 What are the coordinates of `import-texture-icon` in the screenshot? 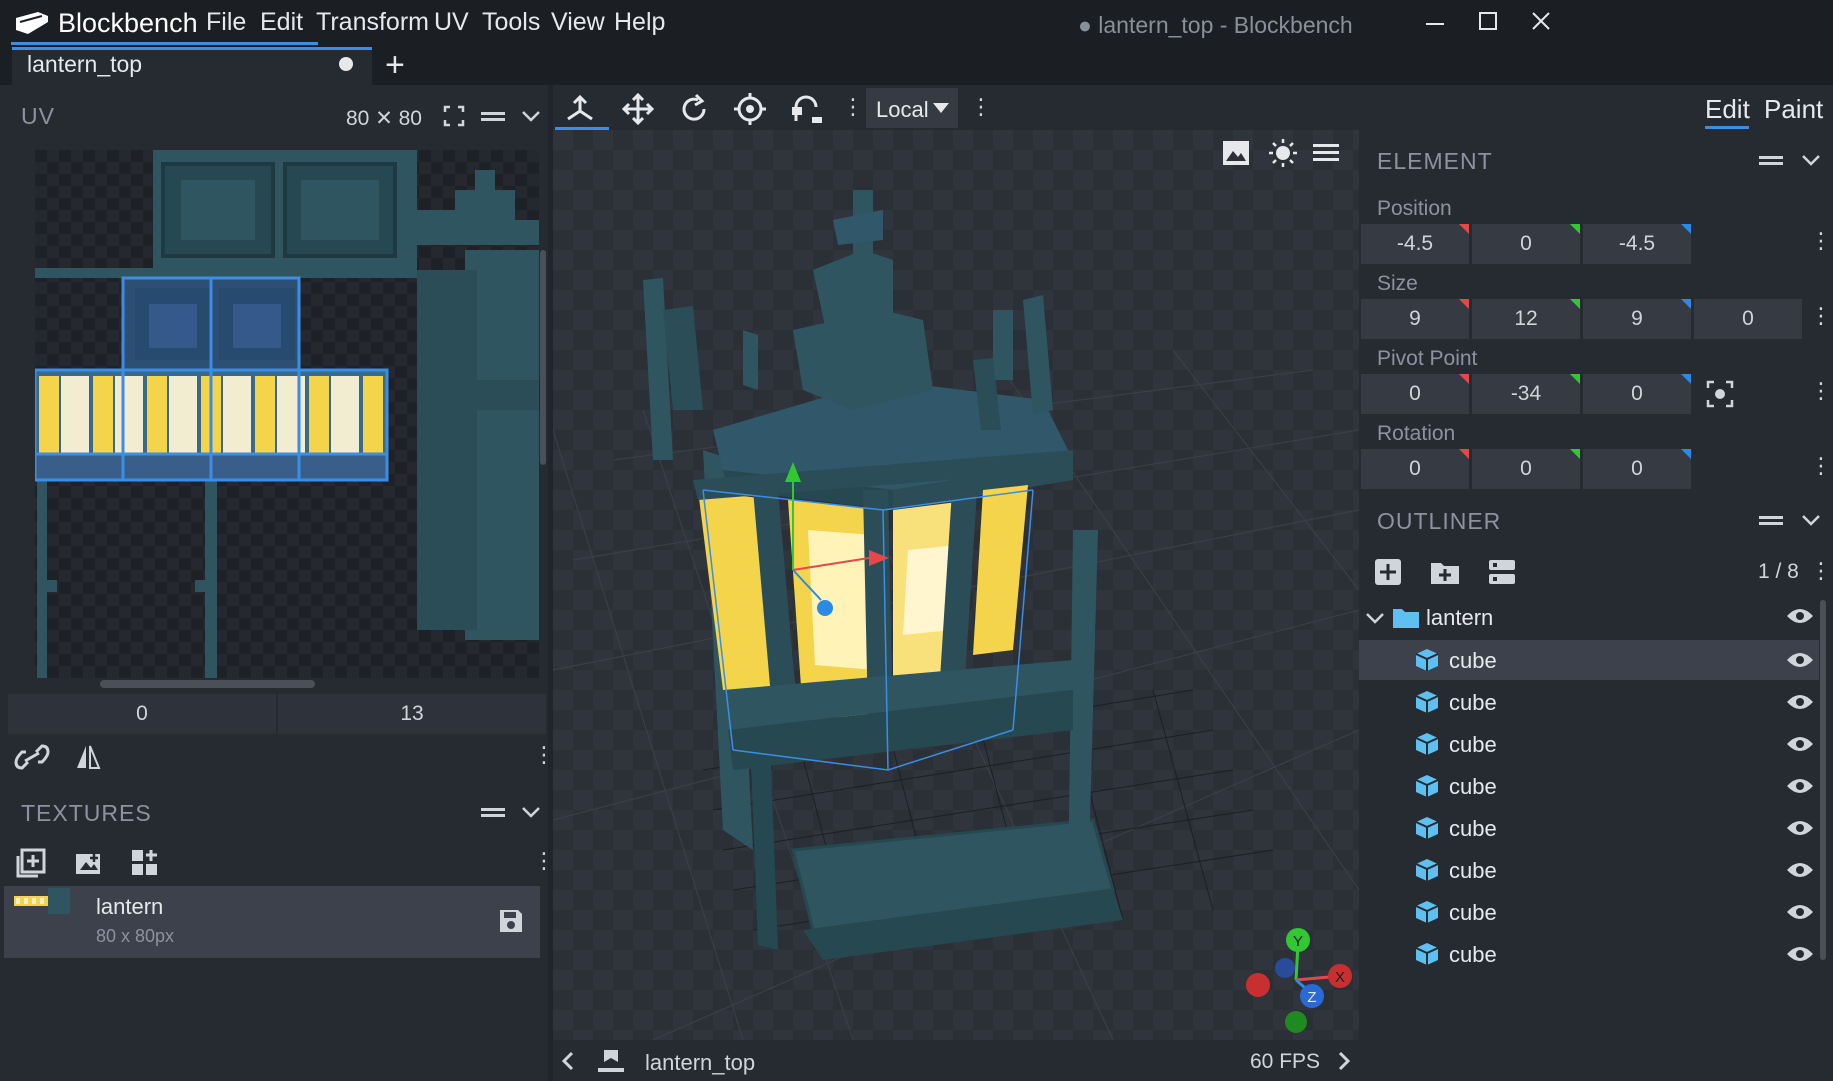 It's located at (31, 863).